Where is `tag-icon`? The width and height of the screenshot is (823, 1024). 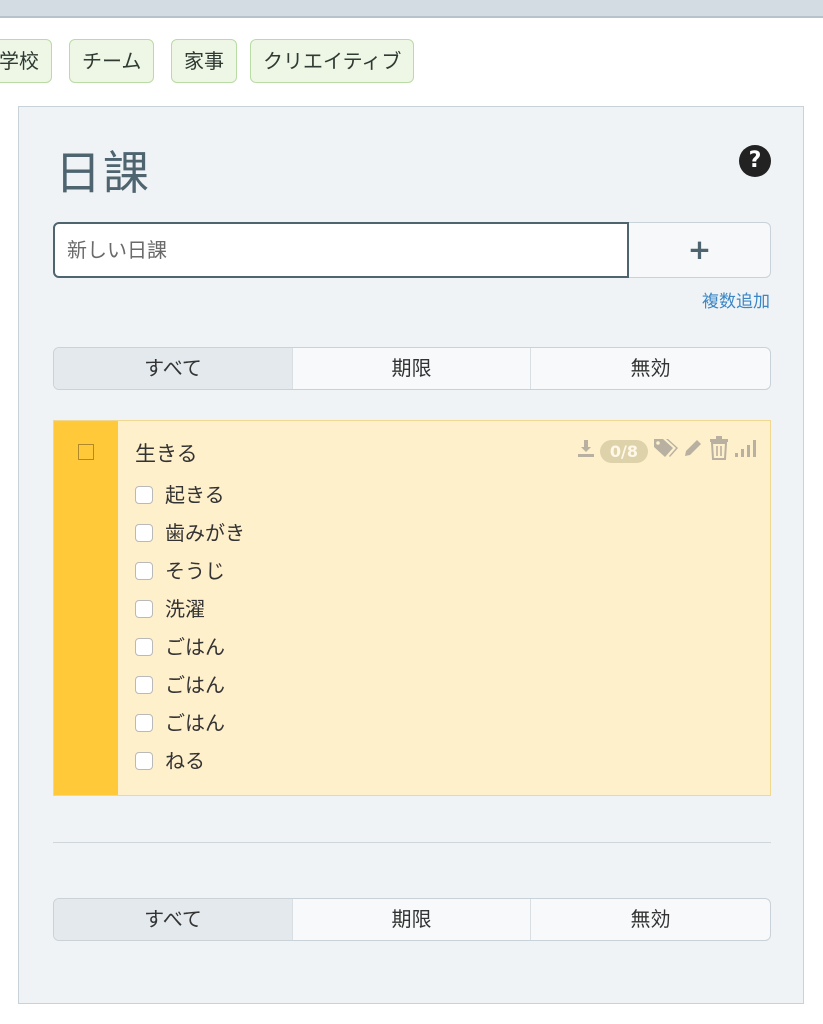 tag-icon is located at coordinates (665, 451).